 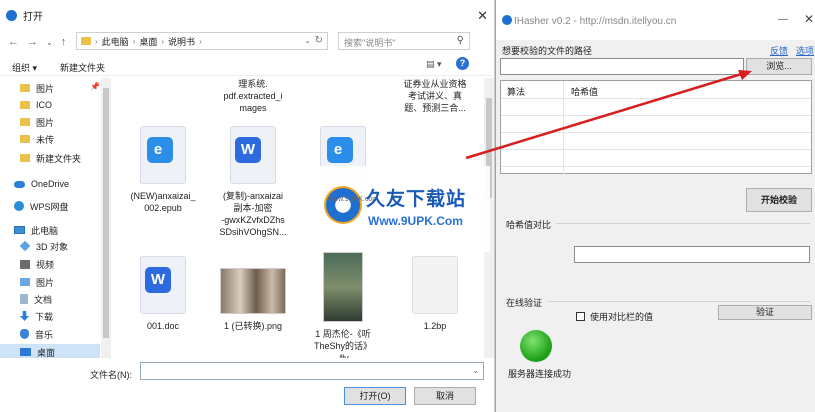 What do you see at coordinates (36, 105) in the screenshot?
I see `sidebar-item: ICO` at bounding box center [36, 105].